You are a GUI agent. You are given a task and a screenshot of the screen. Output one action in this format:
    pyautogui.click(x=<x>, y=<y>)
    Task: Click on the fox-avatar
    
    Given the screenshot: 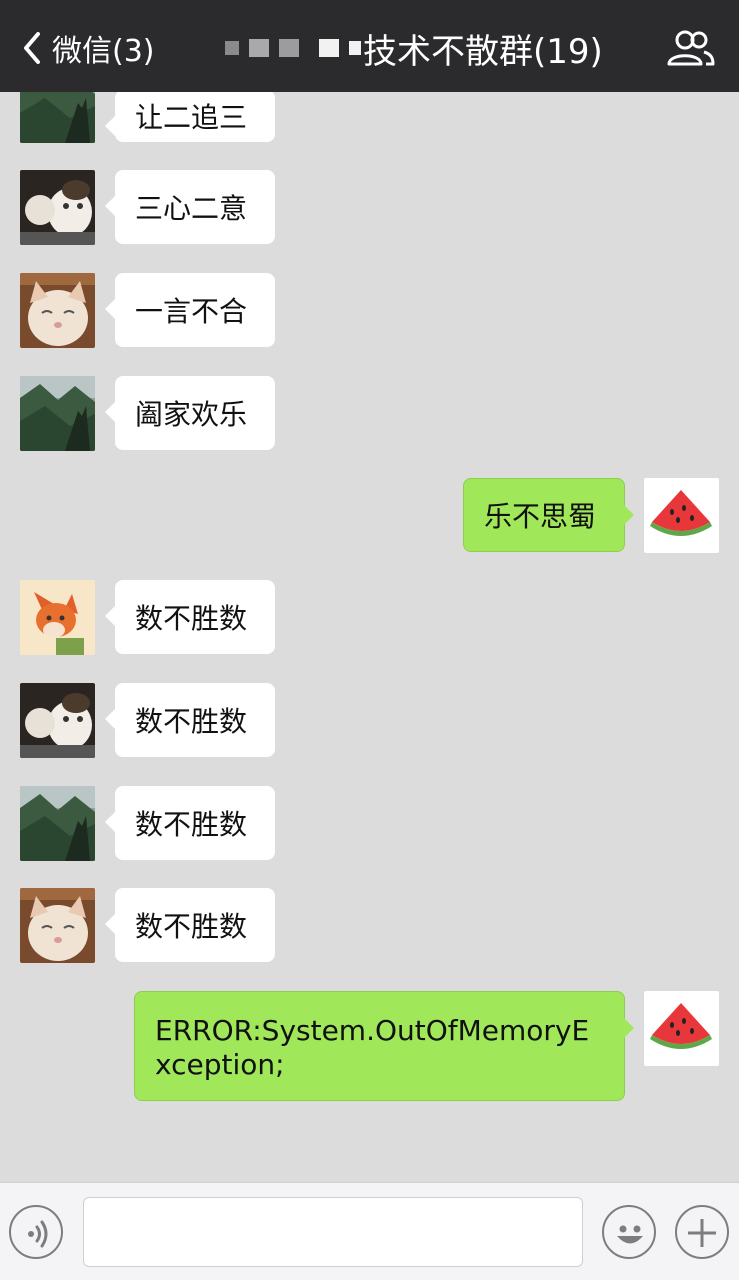 What is the action you would take?
    pyautogui.click(x=57, y=617)
    